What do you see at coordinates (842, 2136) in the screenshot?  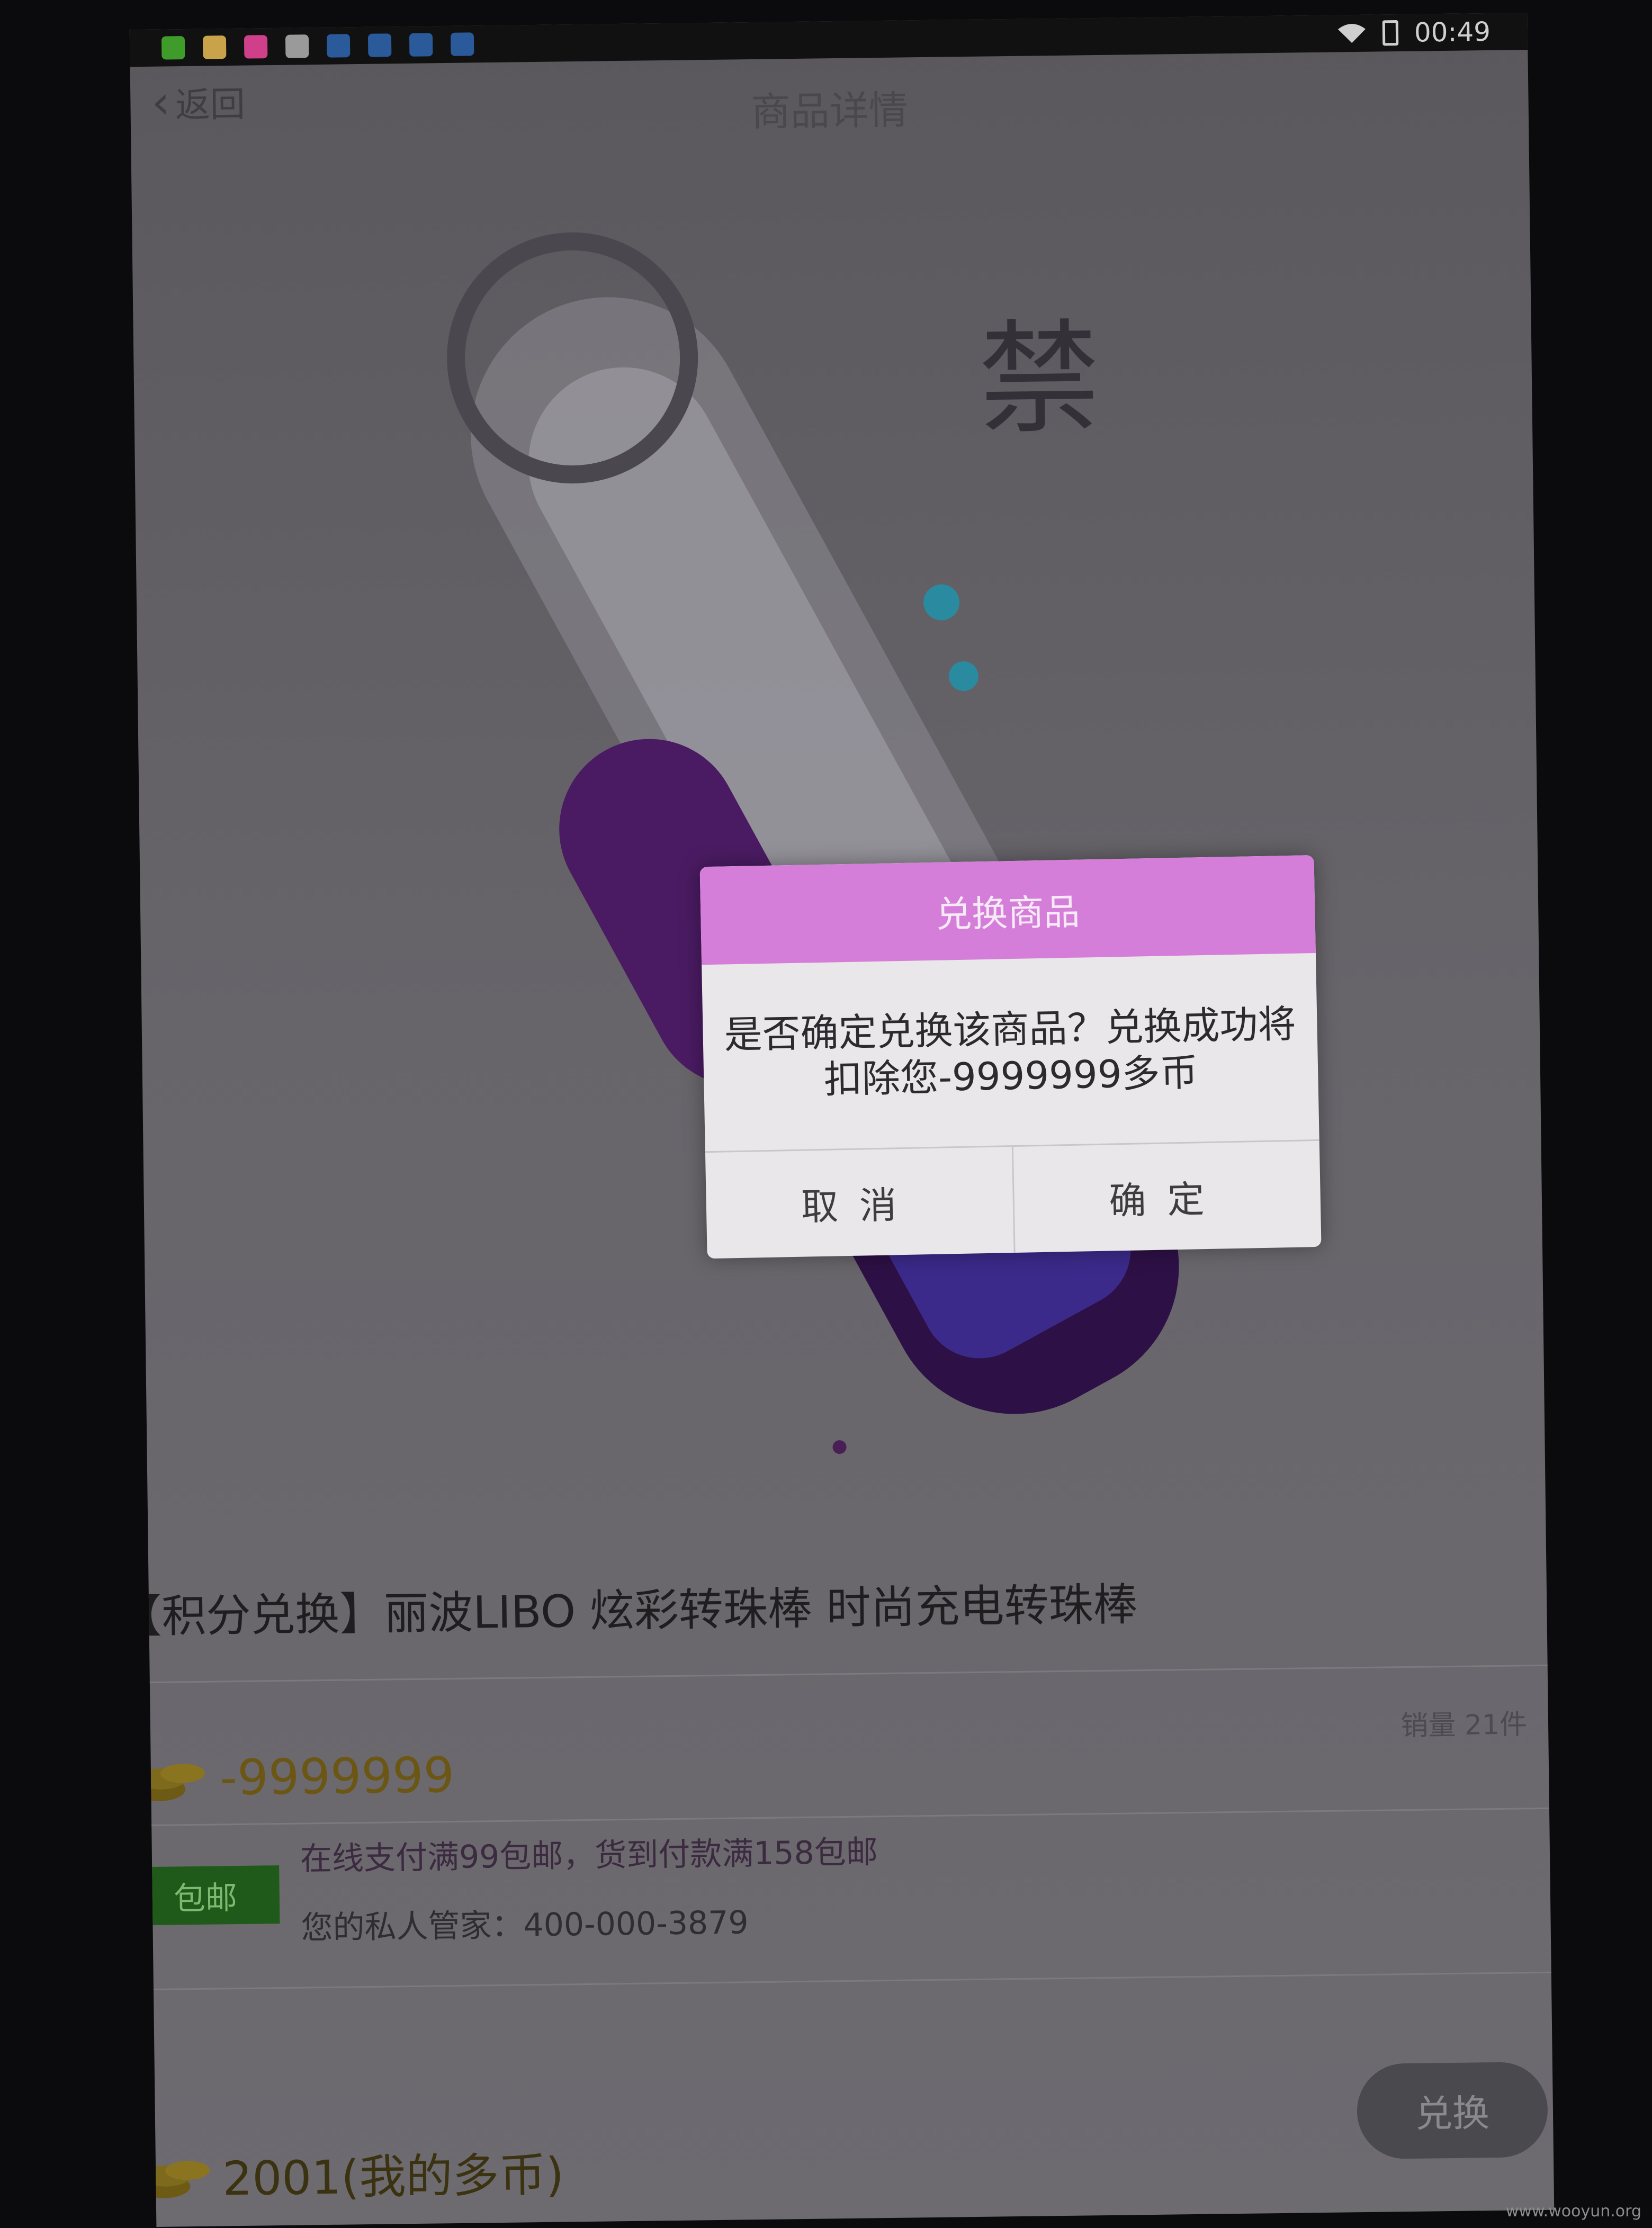 I see `bottom-bar: 2001(我的多币) 兑换` at bounding box center [842, 2136].